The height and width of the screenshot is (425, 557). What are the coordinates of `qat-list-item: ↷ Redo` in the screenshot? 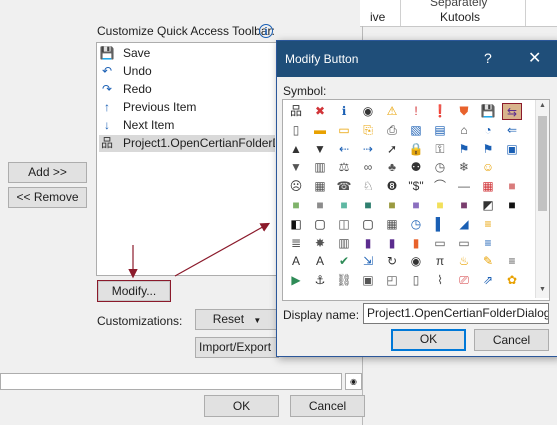 It's located at (187, 89).